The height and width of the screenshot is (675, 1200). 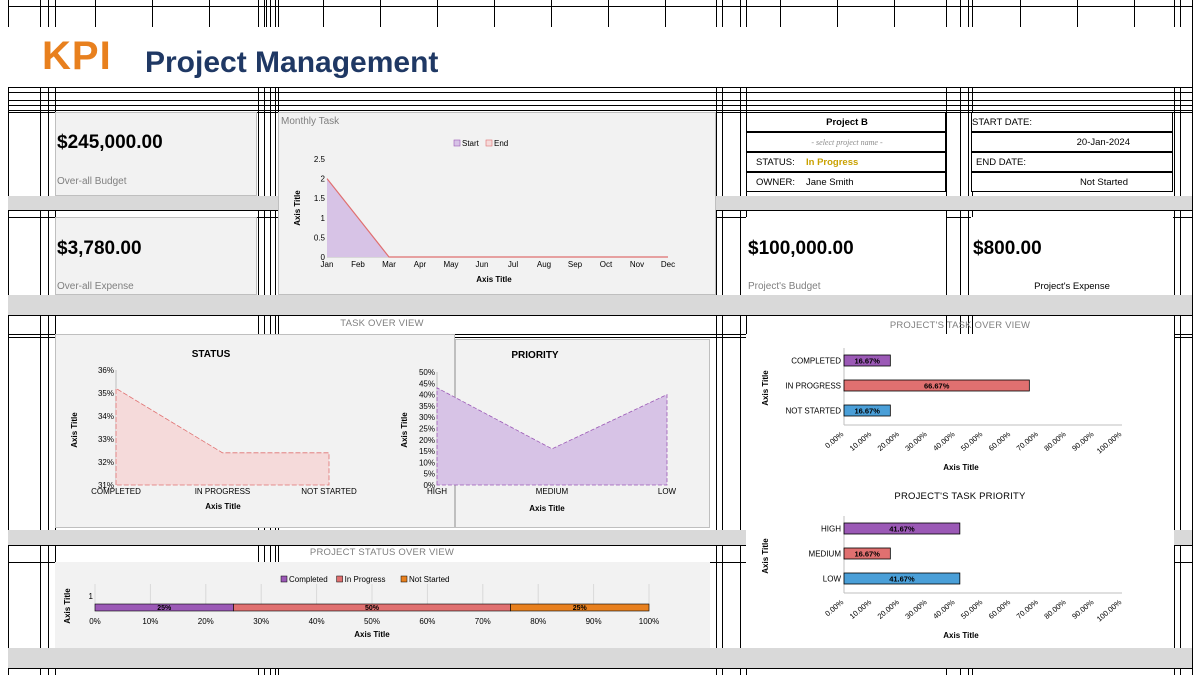 I want to click on x-tick-label: 100.00%, so click(x=1109, y=610).